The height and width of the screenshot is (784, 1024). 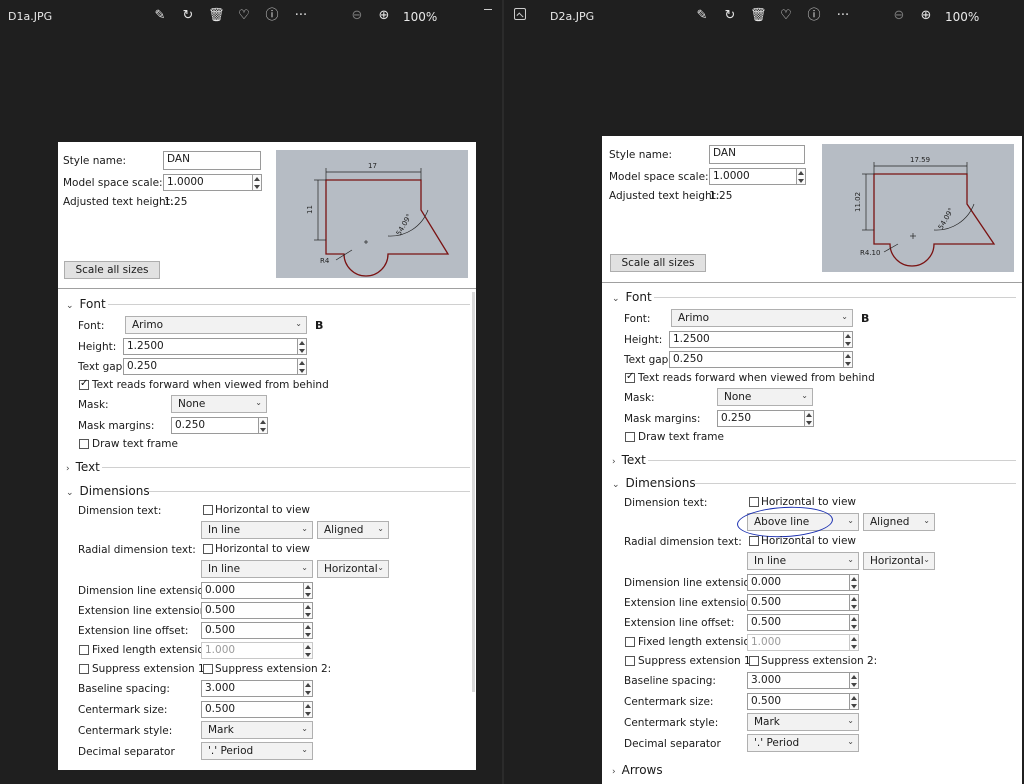 I want to click on arrows-section-header: › Arrows, so click(x=637, y=770).